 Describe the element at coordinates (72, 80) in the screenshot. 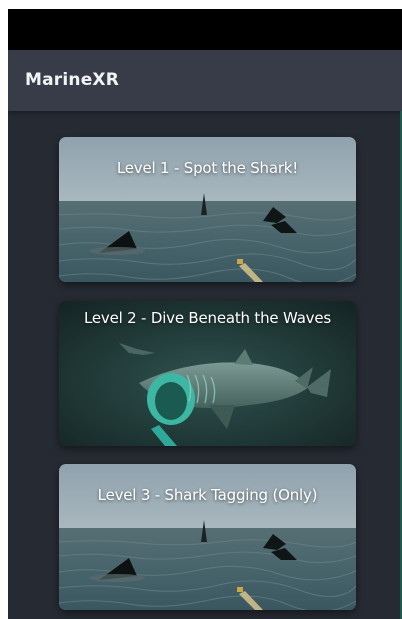

I see `app-title: MarineXR` at that location.